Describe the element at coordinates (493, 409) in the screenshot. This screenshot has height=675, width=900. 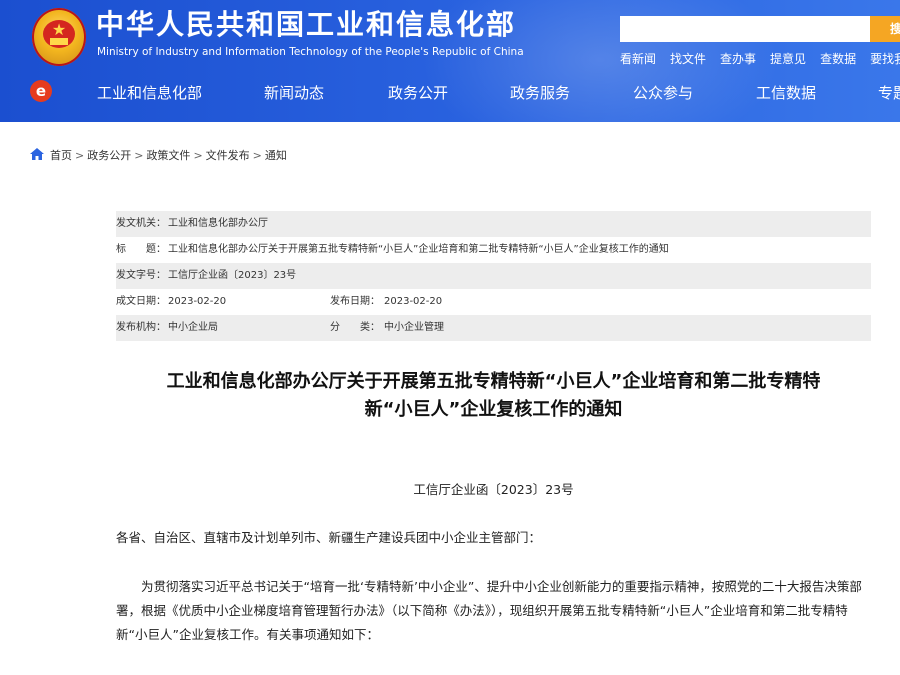
I see `article-title-line-2: 新“小巨人”企业复核工作的通知` at that location.